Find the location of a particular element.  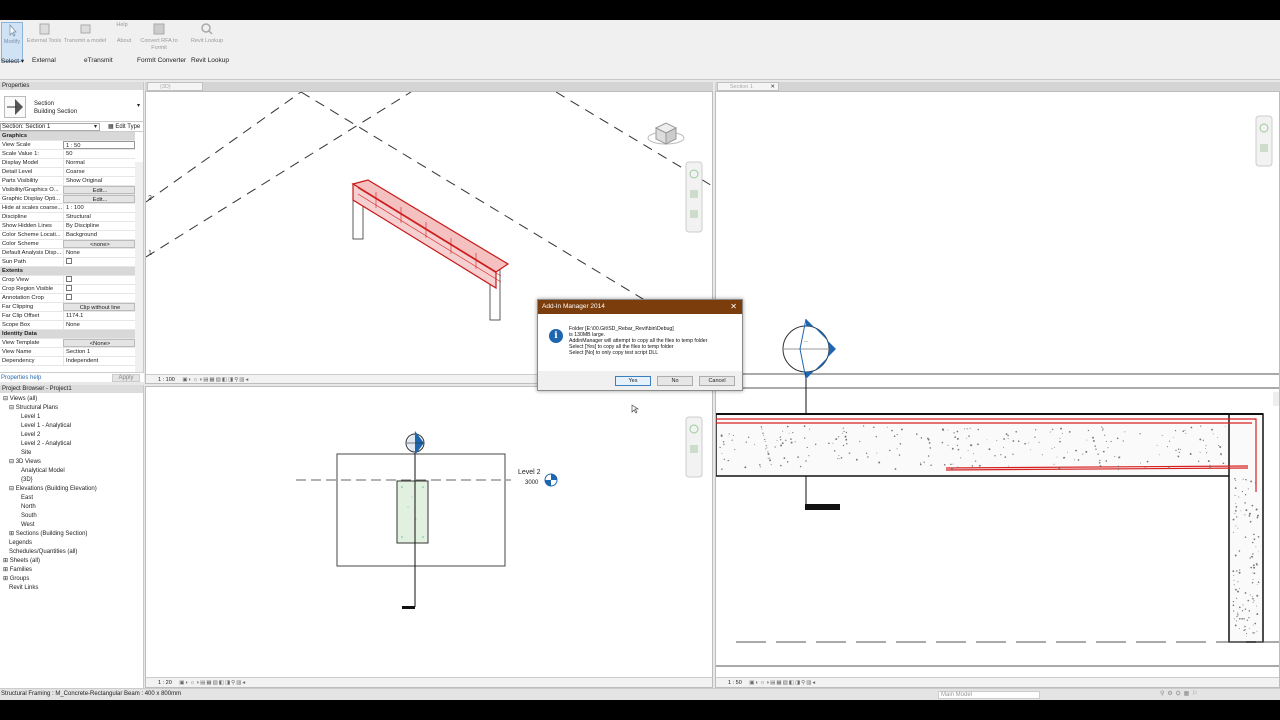

select-panel: Select ▾ is located at coordinates (12, 61).